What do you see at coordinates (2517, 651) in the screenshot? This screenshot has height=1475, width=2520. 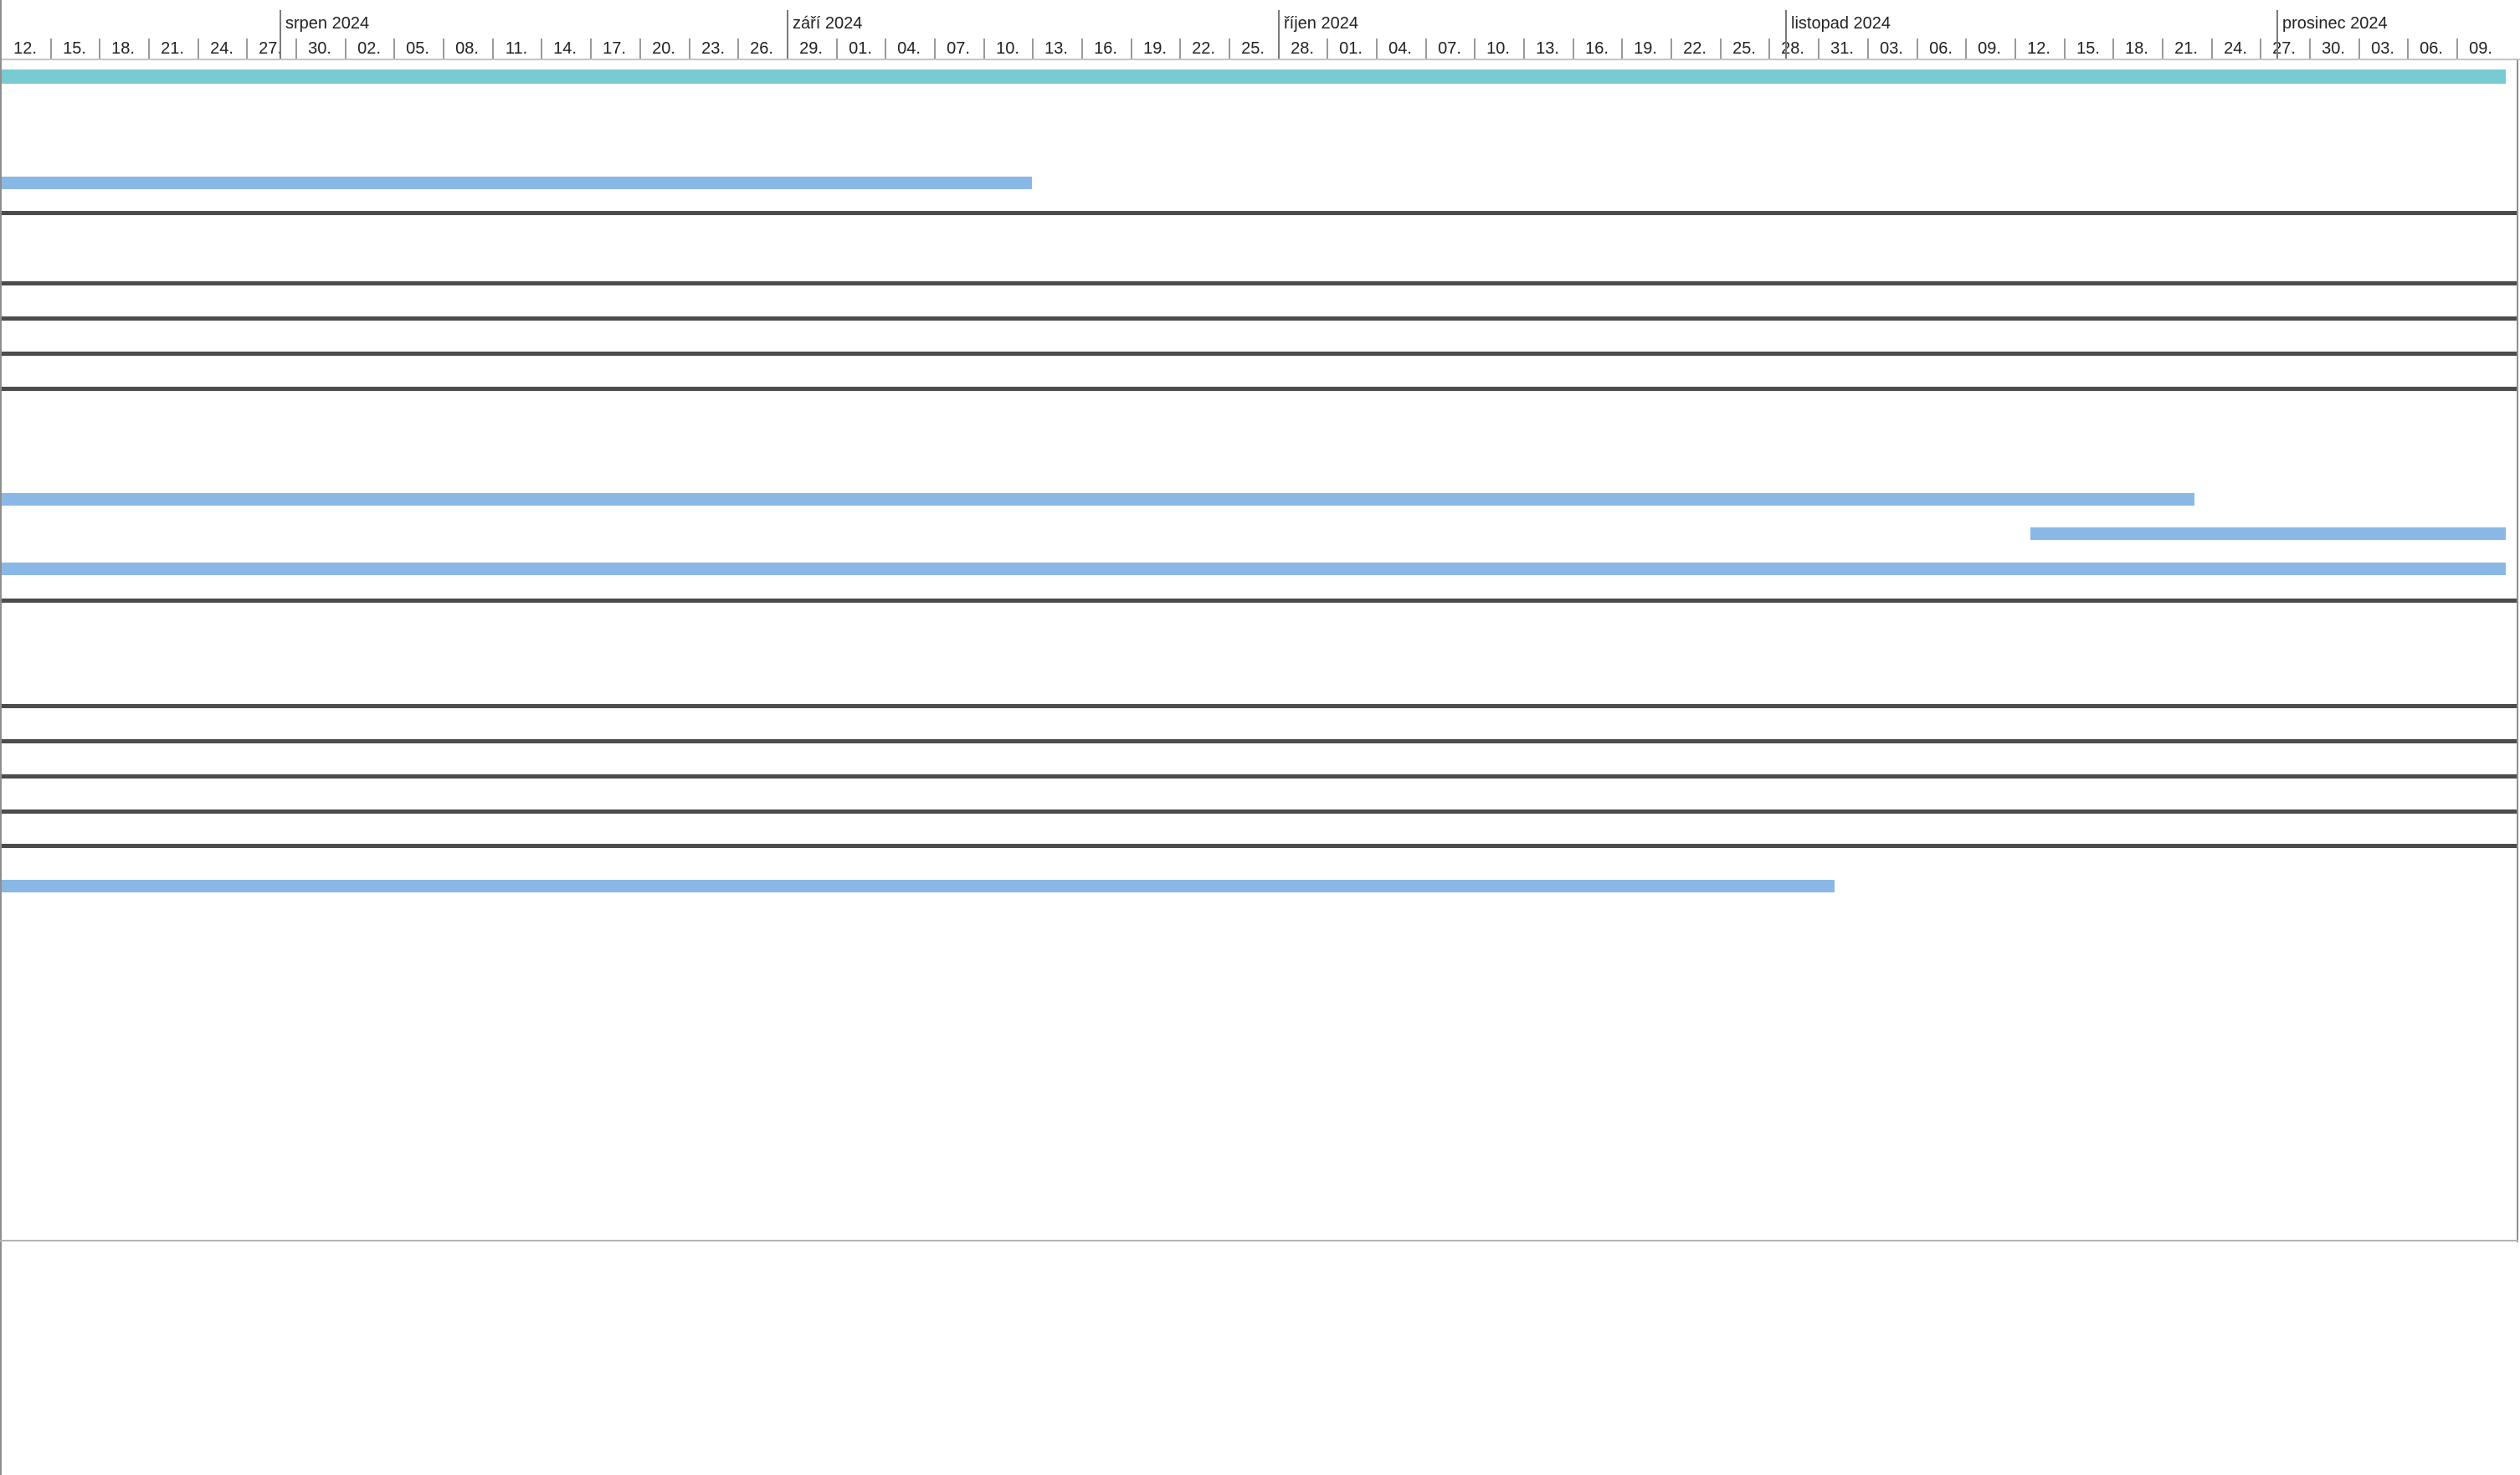 I see `chart-right-border` at bounding box center [2517, 651].